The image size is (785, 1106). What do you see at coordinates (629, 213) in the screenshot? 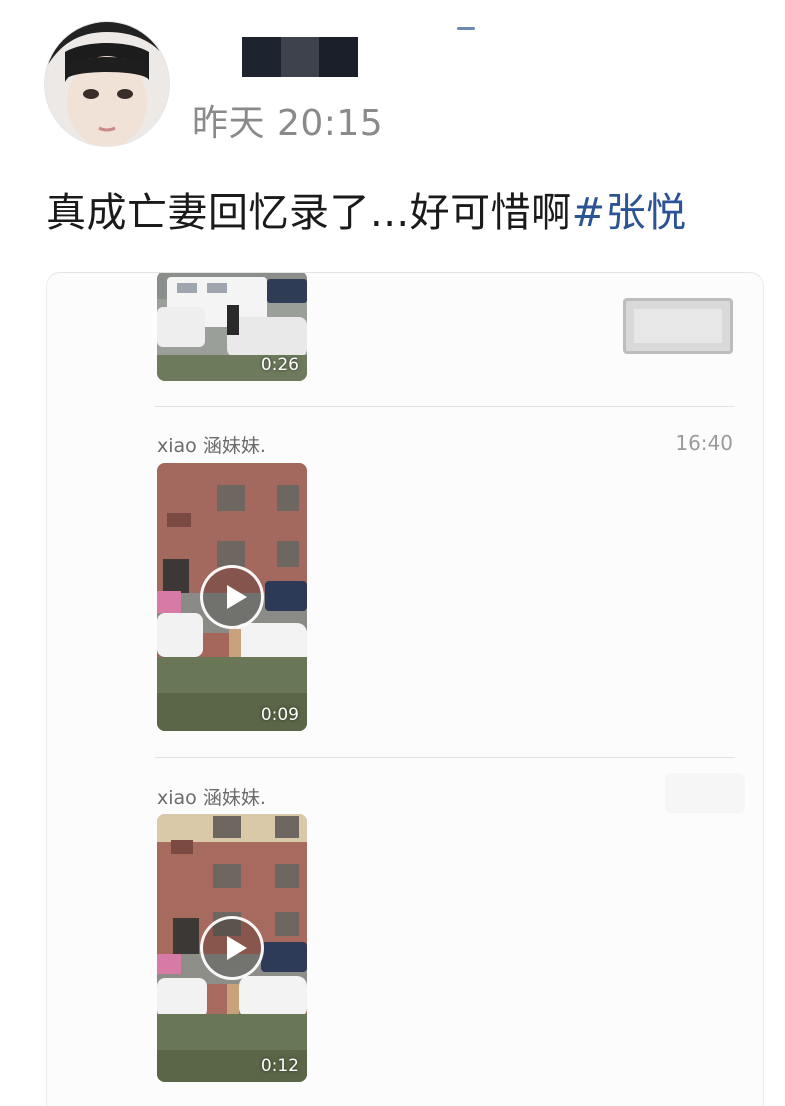
I see `hashtag-link: #张悦` at bounding box center [629, 213].